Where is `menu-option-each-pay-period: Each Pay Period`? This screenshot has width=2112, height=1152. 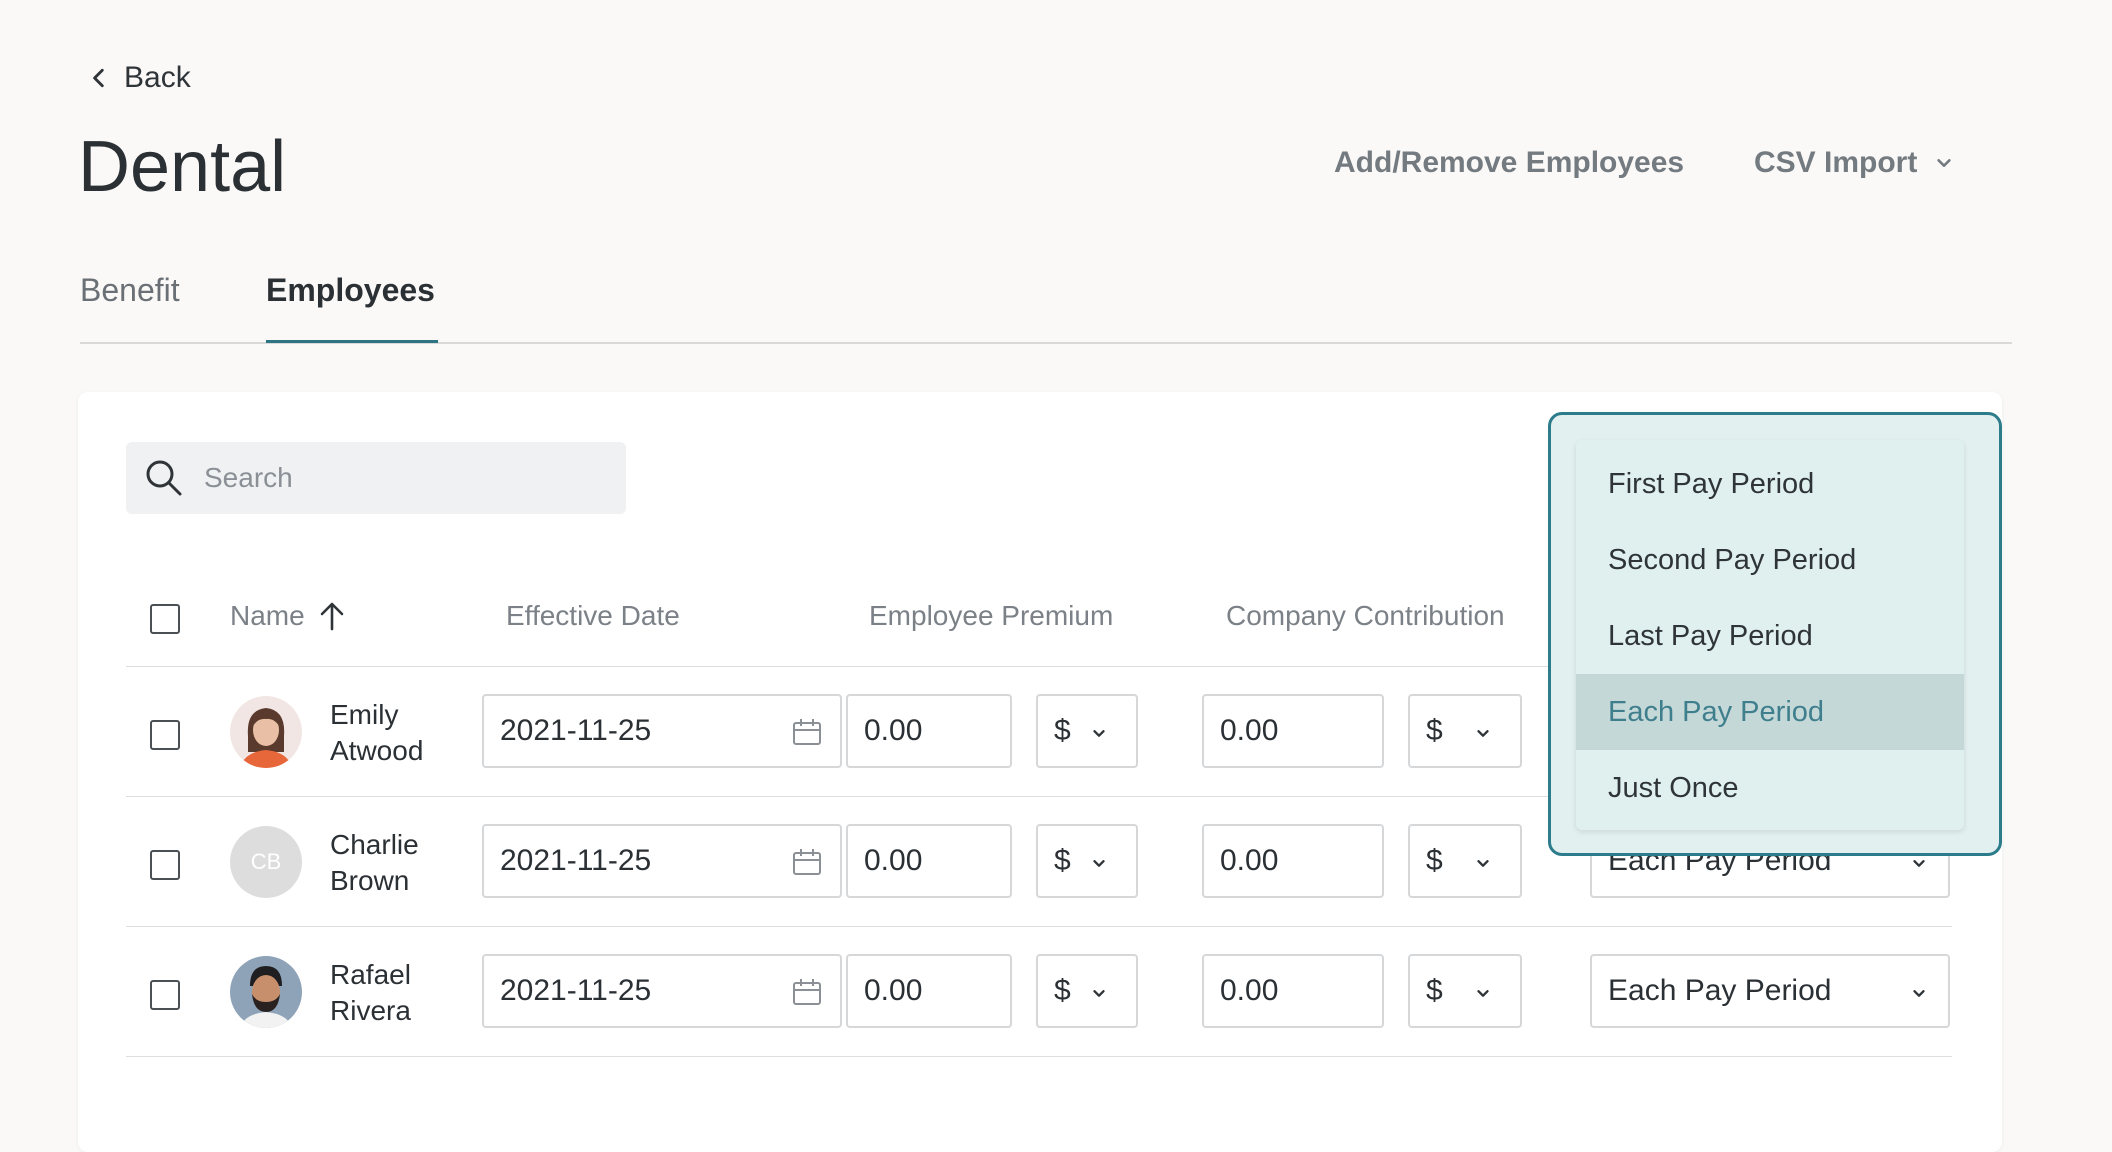
menu-option-each-pay-period: Each Pay Period is located at coordinates (1770, 712).